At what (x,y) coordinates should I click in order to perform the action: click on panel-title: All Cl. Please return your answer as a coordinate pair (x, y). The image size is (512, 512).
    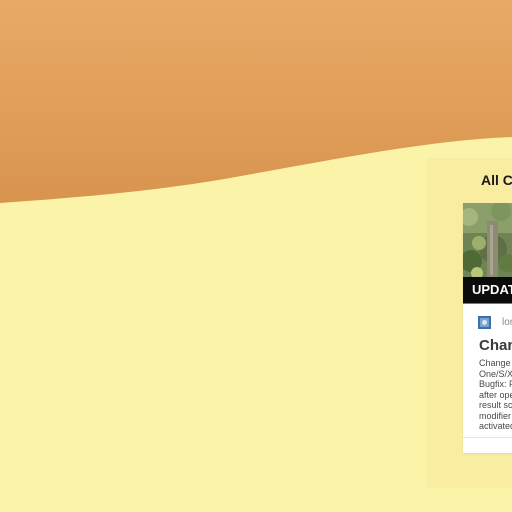
    Looking at the image, I should click on (496, 180).